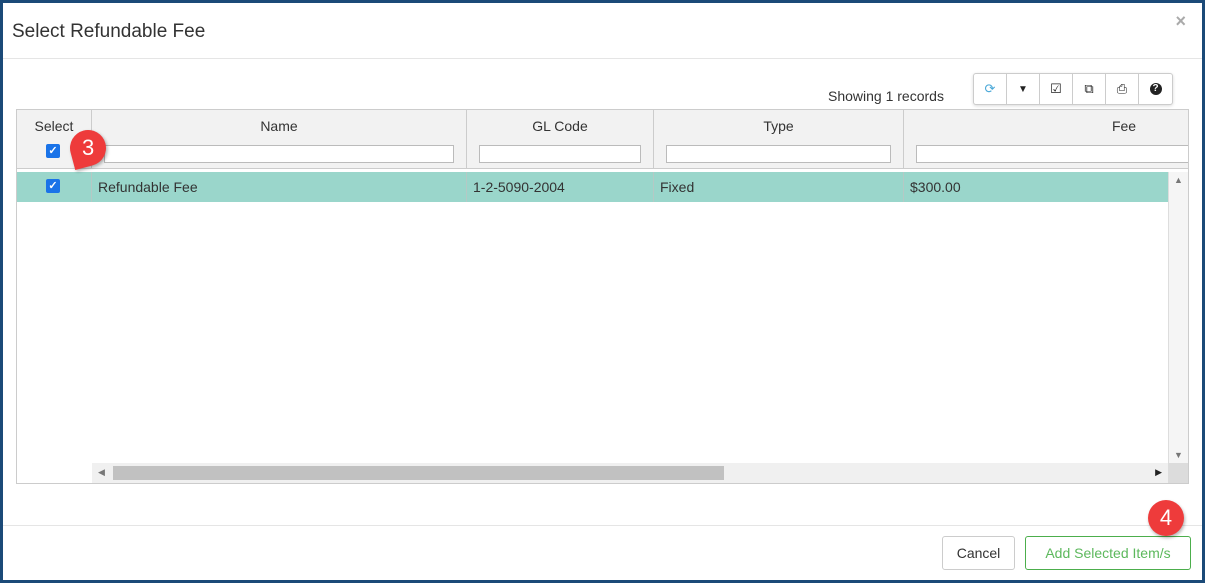 This screenshot has width=1205, height=583. I want to click on record-count: Showing 1 records, so click(886, 96).